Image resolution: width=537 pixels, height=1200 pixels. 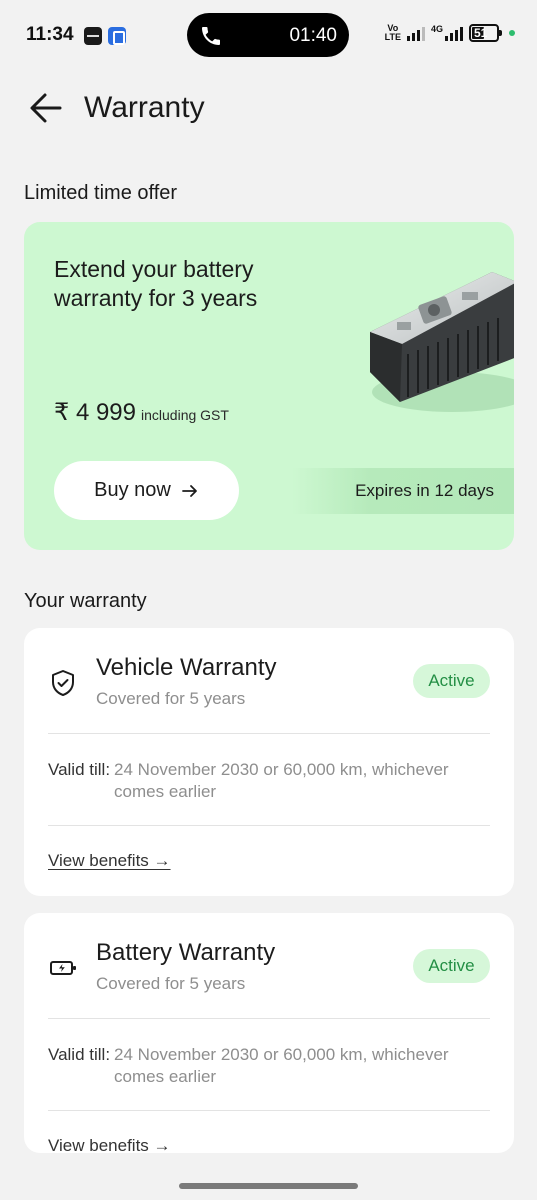 I want to click on network-type: 4G, so click(x=436, y=29).